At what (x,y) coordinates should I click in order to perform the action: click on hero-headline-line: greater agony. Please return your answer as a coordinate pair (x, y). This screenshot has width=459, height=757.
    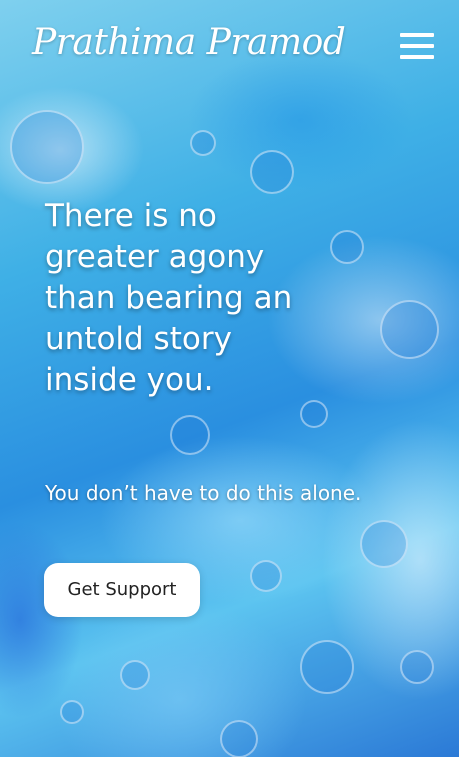
    Looking at the image, I should click on (155, 257).